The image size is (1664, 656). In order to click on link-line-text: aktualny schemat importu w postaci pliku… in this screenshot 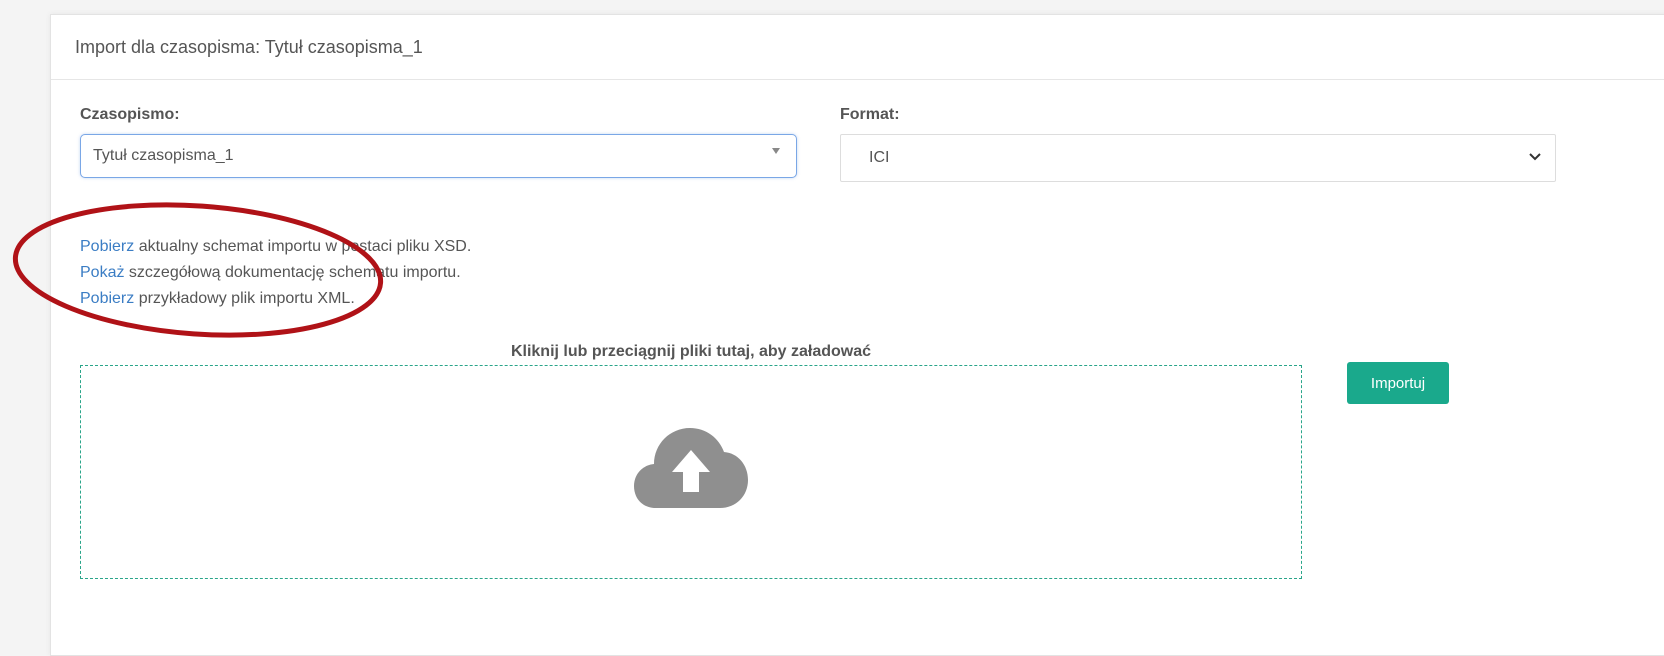, I will do `click(303, 246)`.